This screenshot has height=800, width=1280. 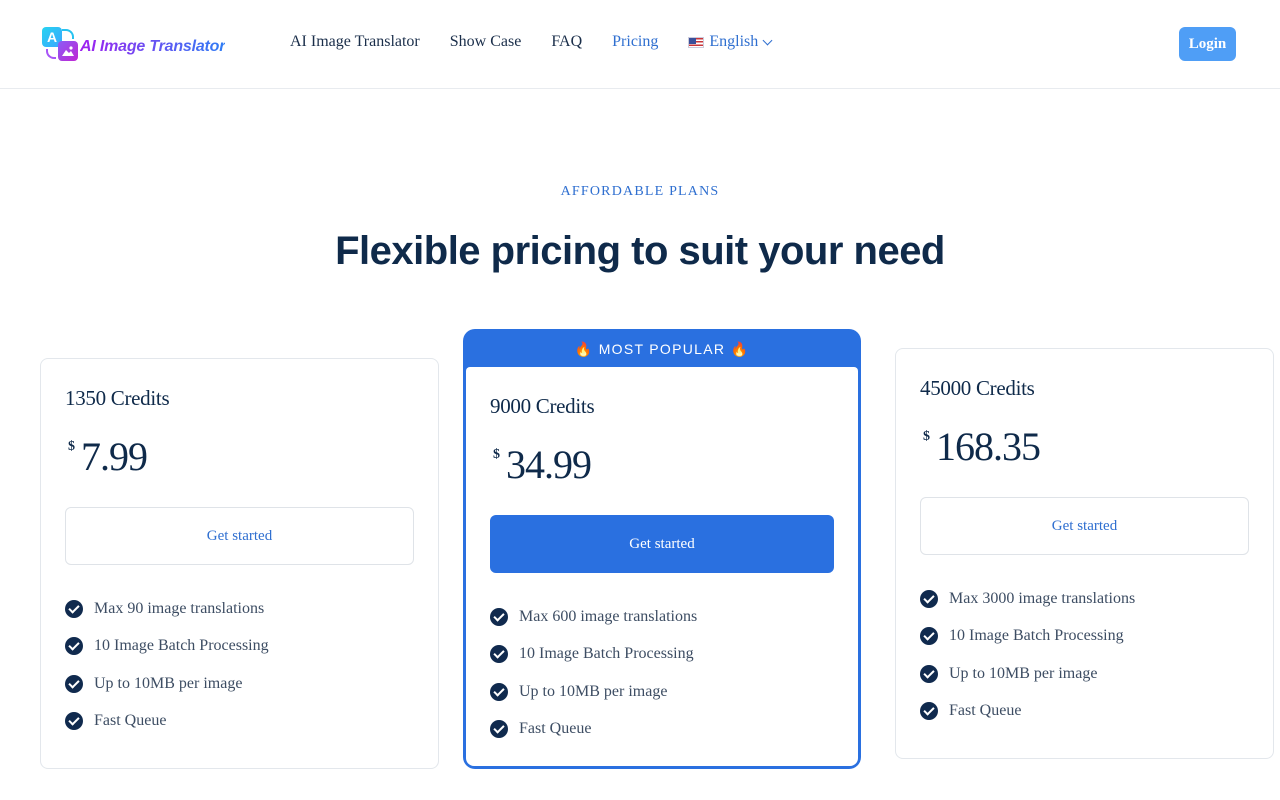 I want to click on most-popular-badge: 🔥 MOST POPULAR 🔥, so click(x=662, y=349).